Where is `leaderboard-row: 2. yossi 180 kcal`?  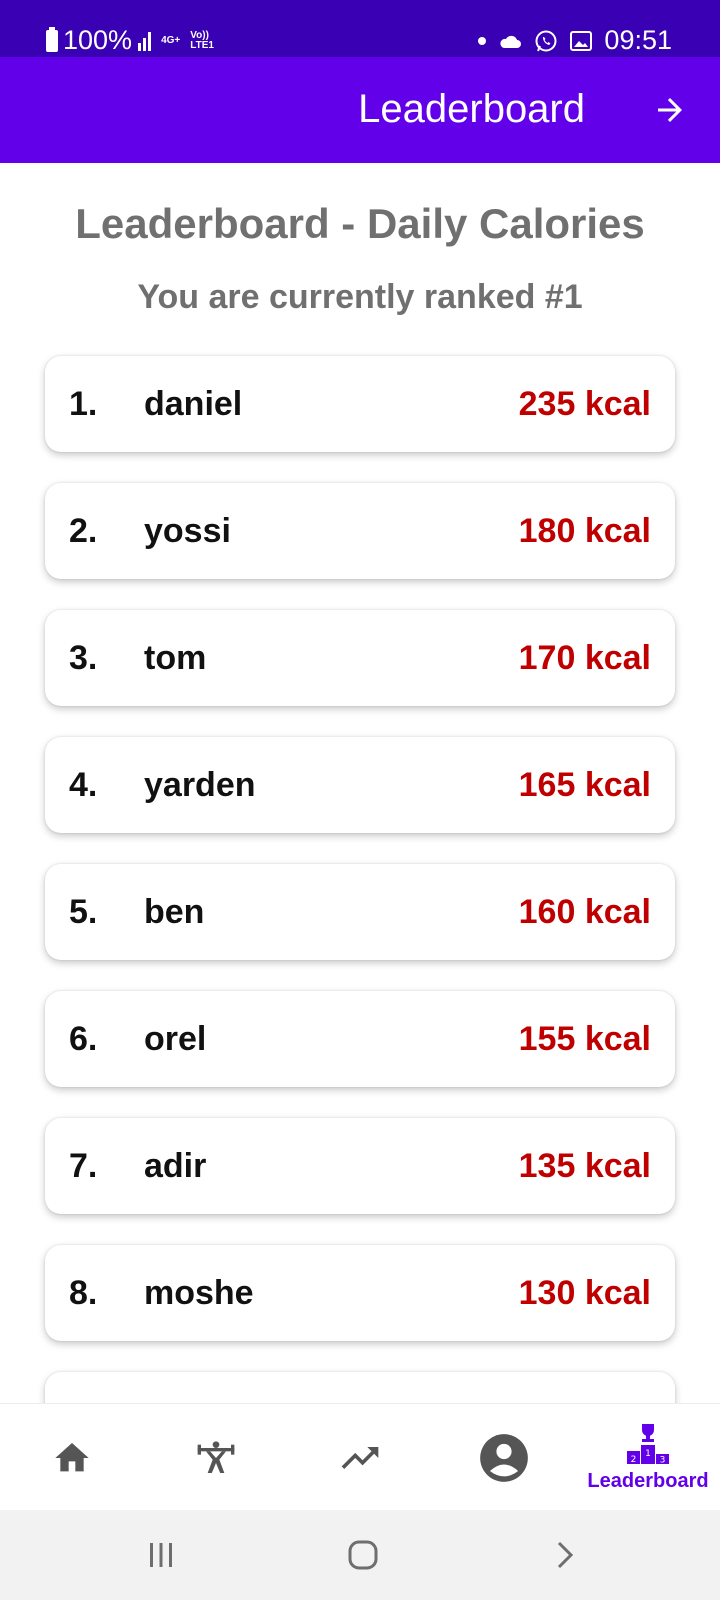 leaderboard-row: 2. yossi 180 kcal is located at coordinates (360, 531).